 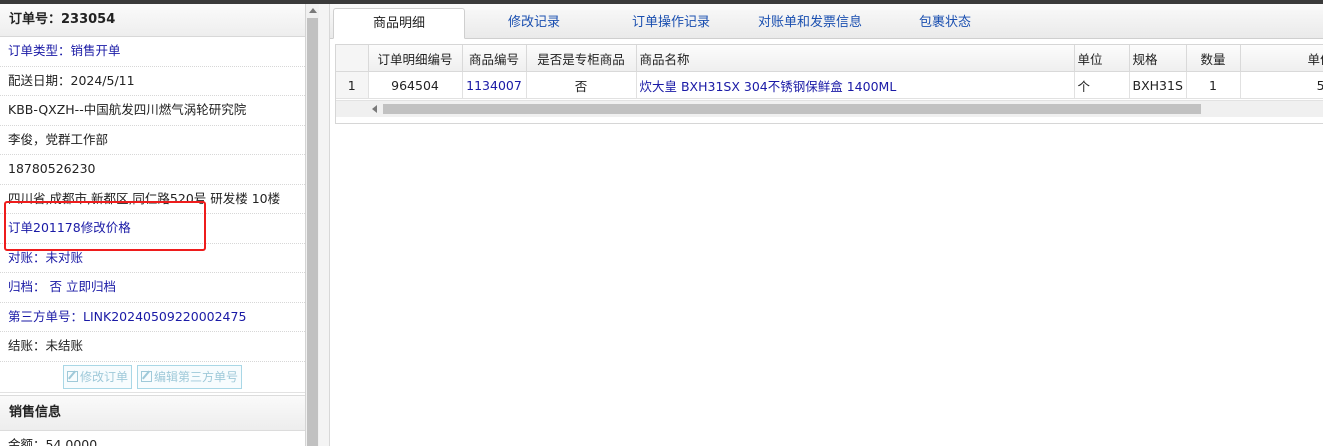 What do you see at coordinates (152, 438) in the screenshot?
I see `sales-amount: 金额：54.0000` at bounding box center [152, 438].